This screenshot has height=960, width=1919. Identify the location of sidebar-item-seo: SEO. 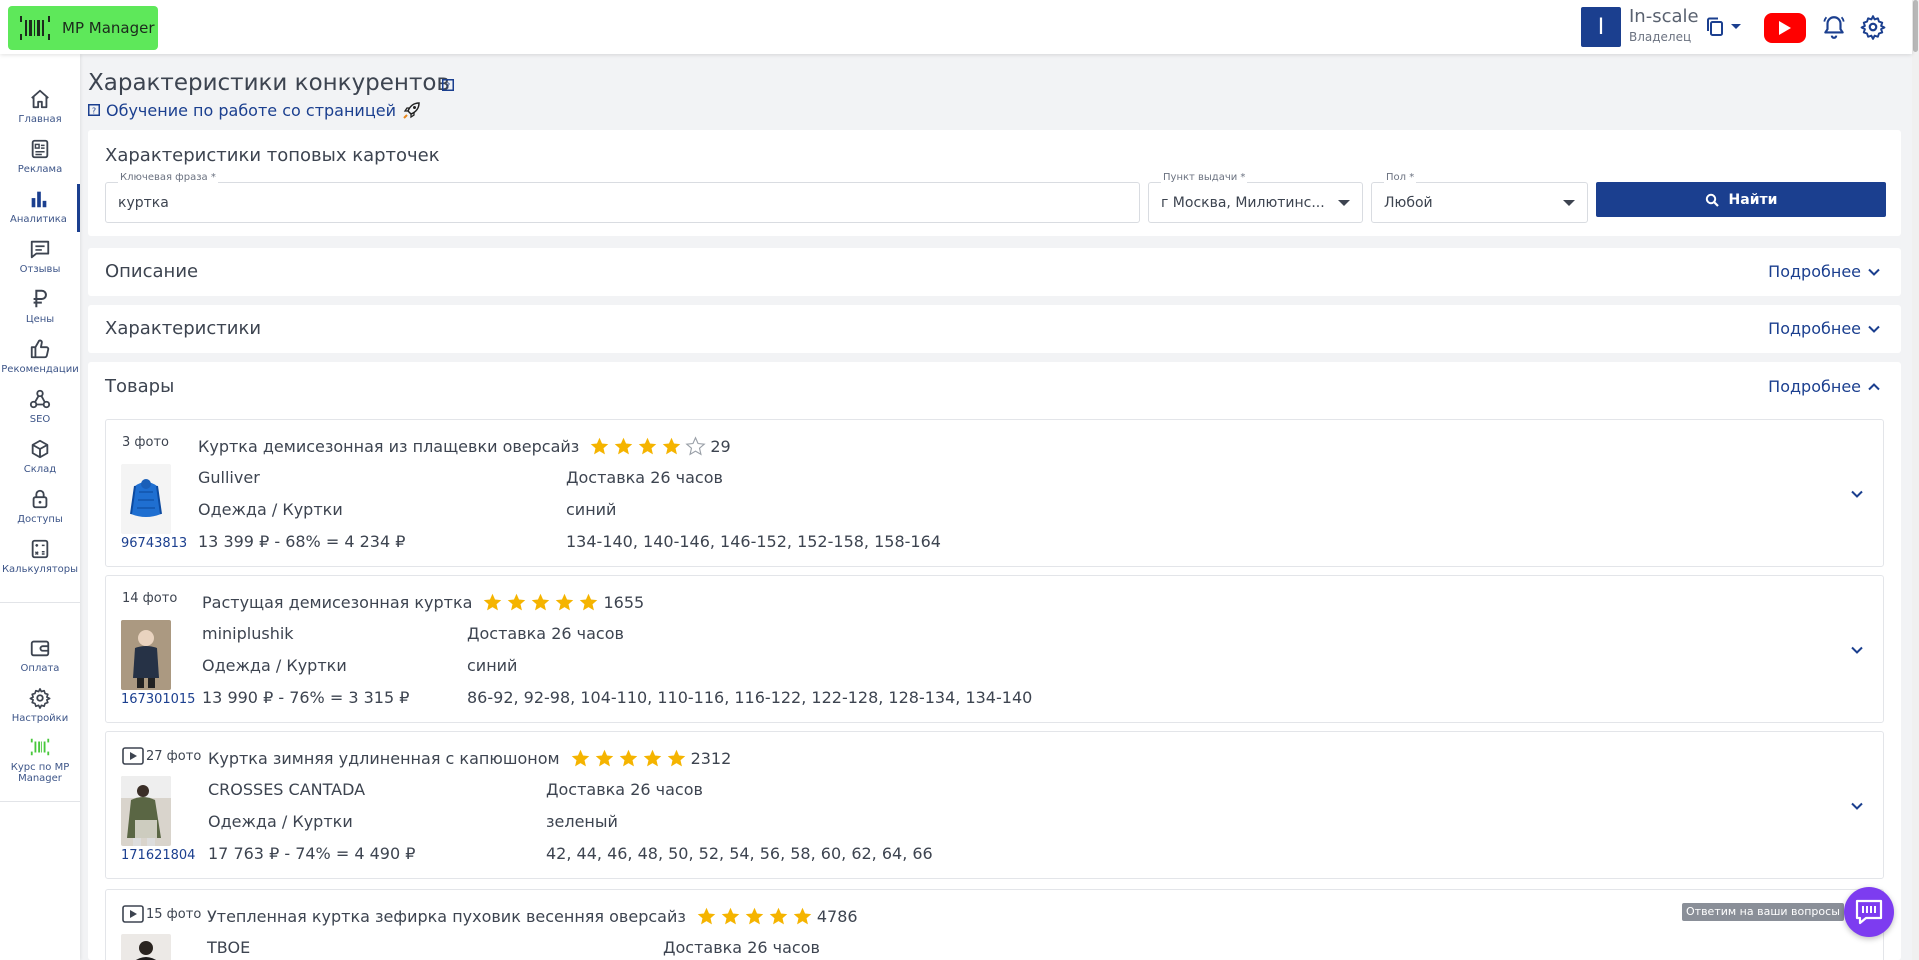
(40, 408).